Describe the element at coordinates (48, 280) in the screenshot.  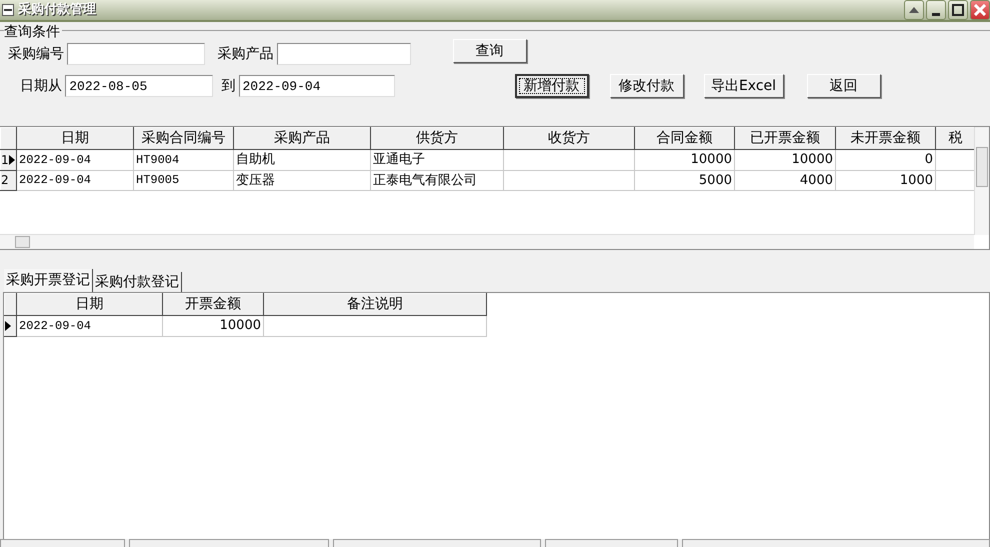
I see `tab: 采购开票登记` at that location.